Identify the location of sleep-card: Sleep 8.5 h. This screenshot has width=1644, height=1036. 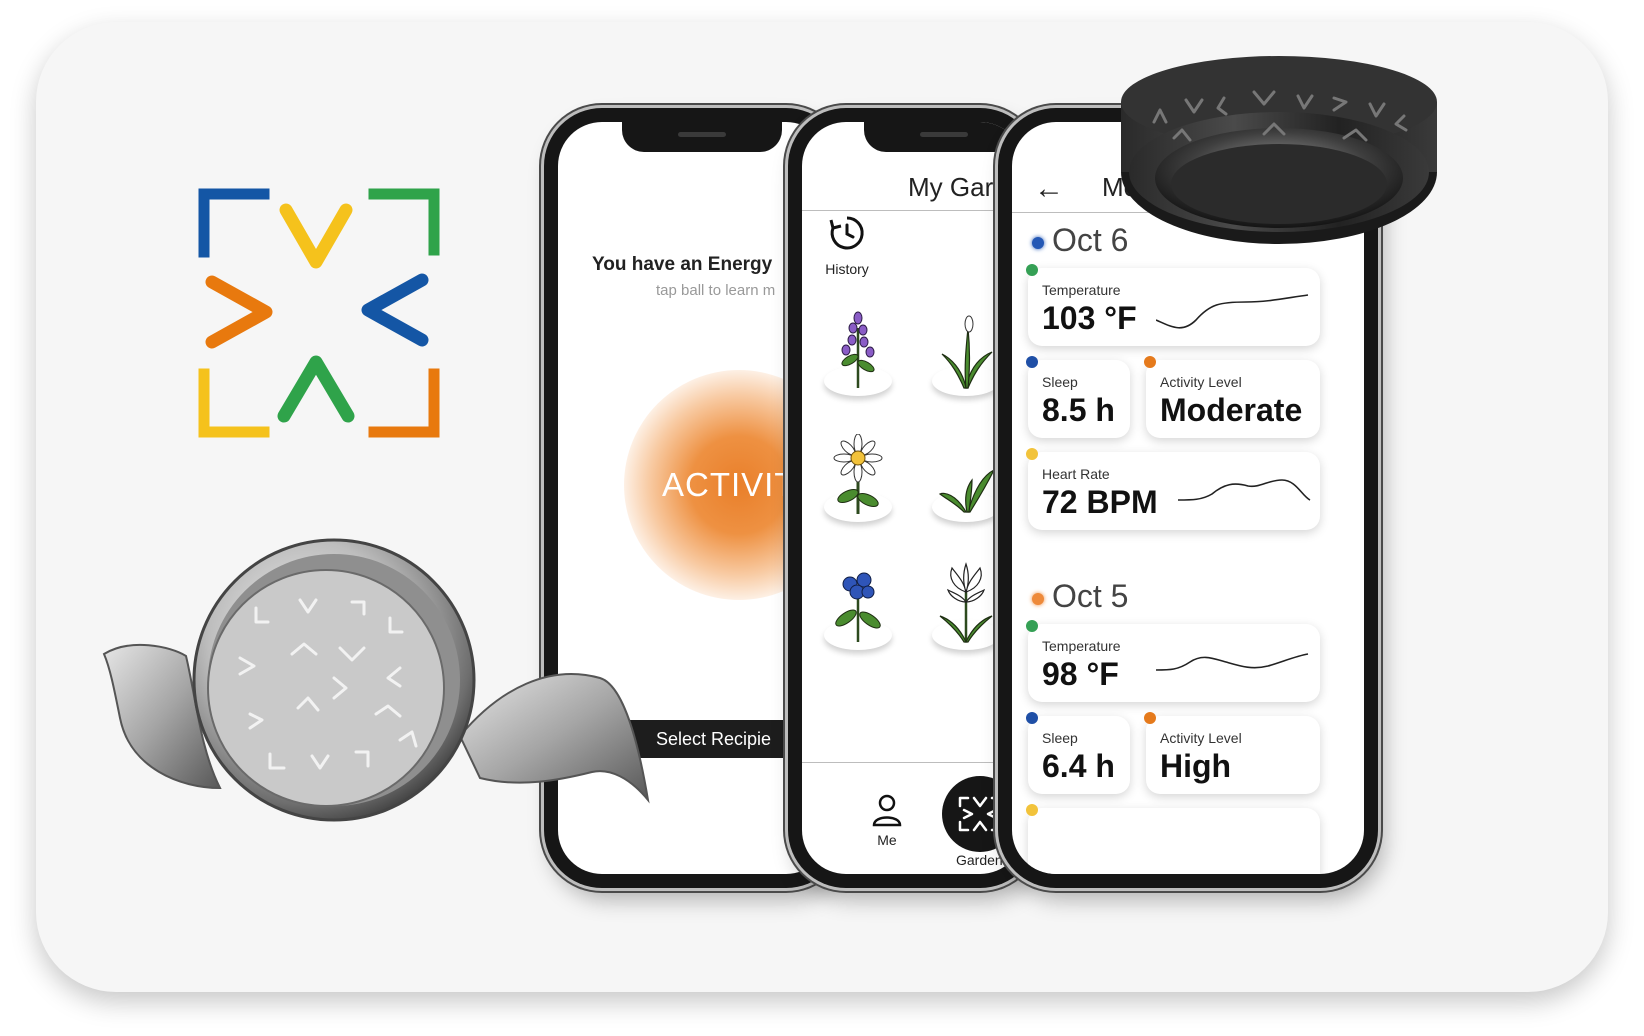
(1078, 397).